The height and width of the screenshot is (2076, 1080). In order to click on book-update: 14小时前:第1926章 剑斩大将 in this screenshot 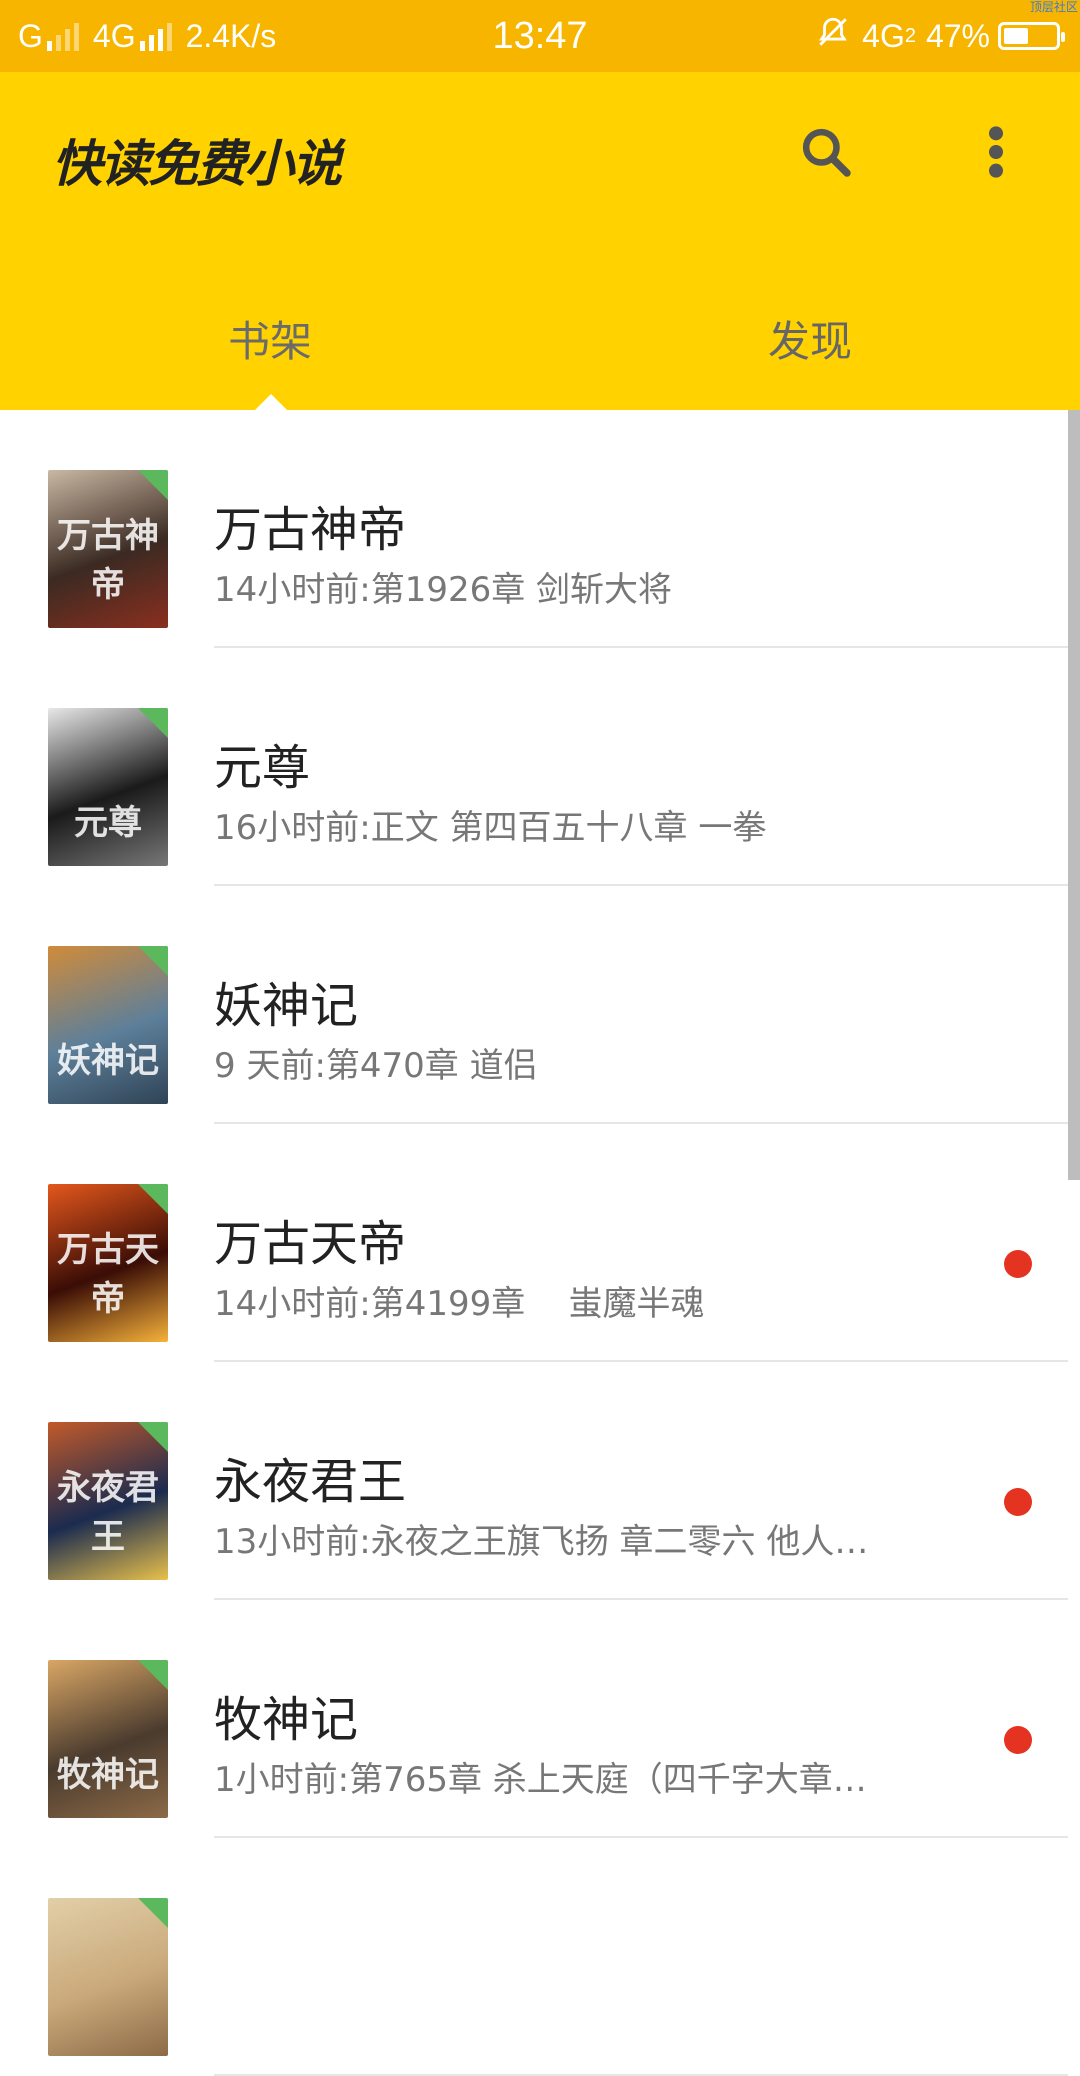, I will do `click(443, 590)`.